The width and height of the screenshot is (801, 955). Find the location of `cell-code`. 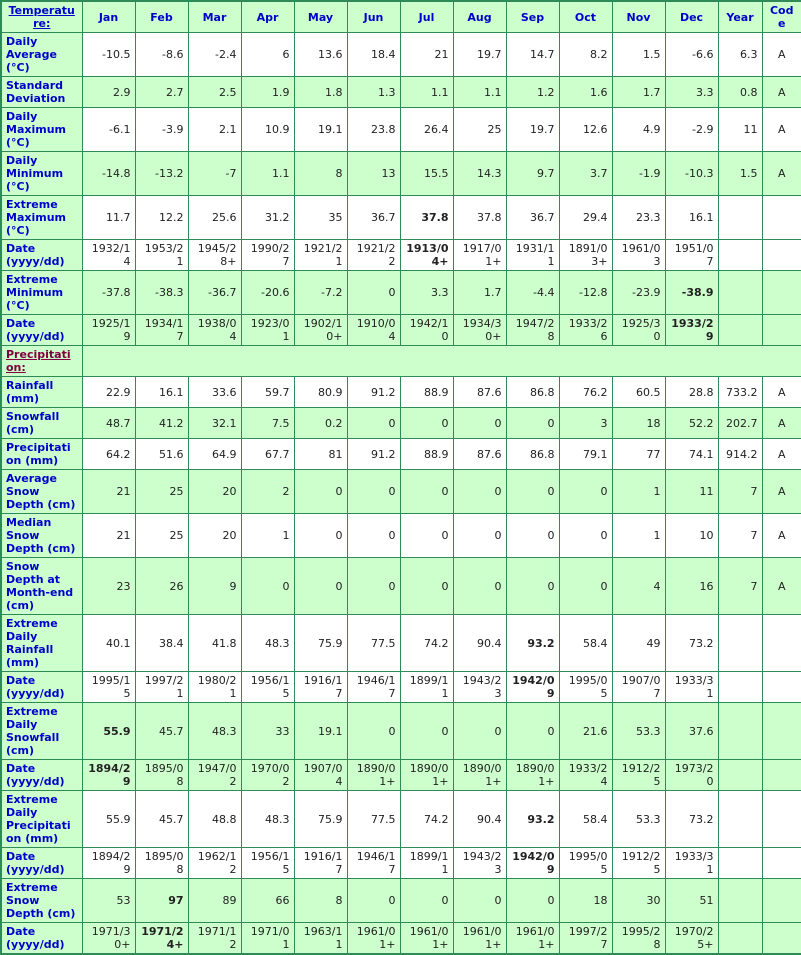

cell-code is located at coordinates (781, 687).